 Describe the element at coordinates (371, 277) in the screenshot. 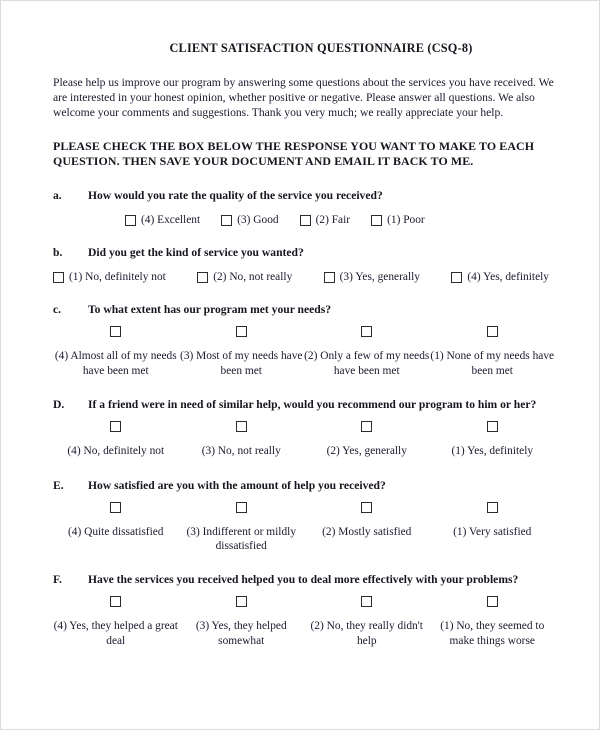

I see `option-item: (3) Yes, generally` at that location.